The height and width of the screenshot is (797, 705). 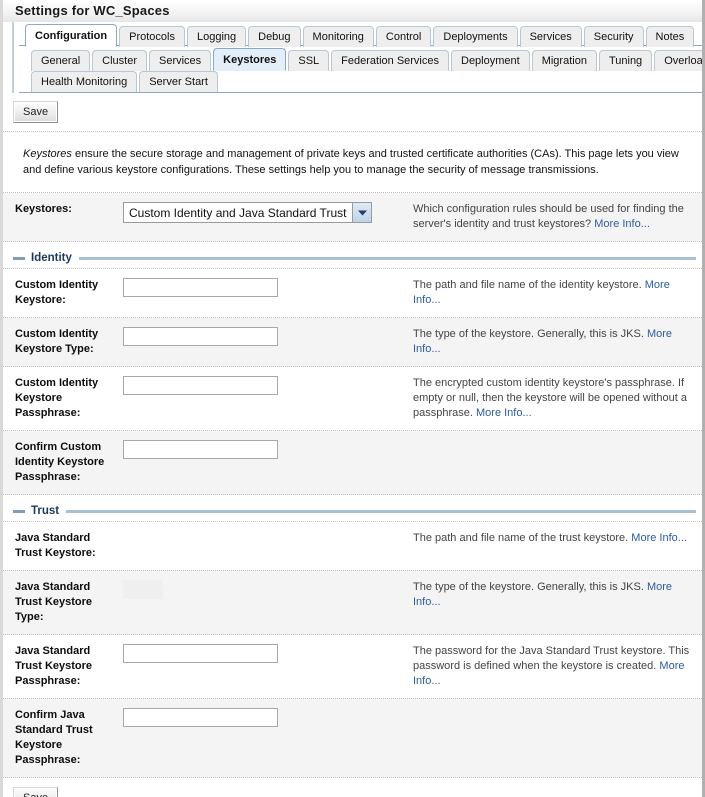 I want to click on identity-legend-text: Identity, so click(x=51, y=258).